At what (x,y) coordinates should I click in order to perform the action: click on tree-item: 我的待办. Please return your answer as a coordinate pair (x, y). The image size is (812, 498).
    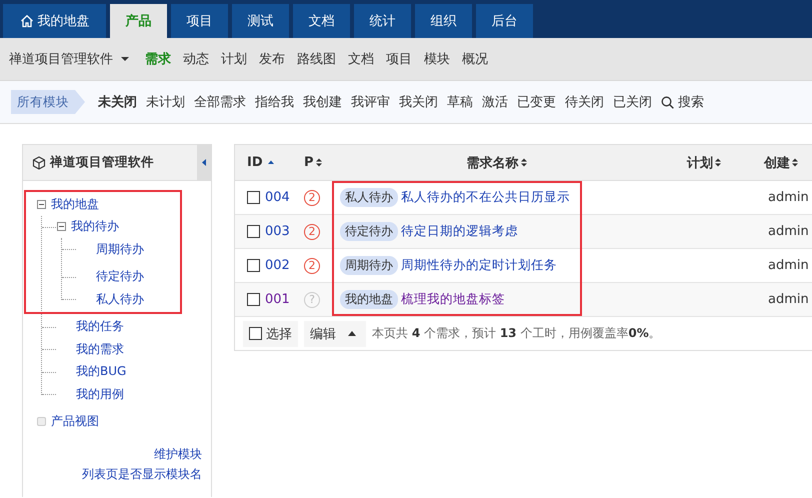
    Looking at the image, I should click on (95, 227).